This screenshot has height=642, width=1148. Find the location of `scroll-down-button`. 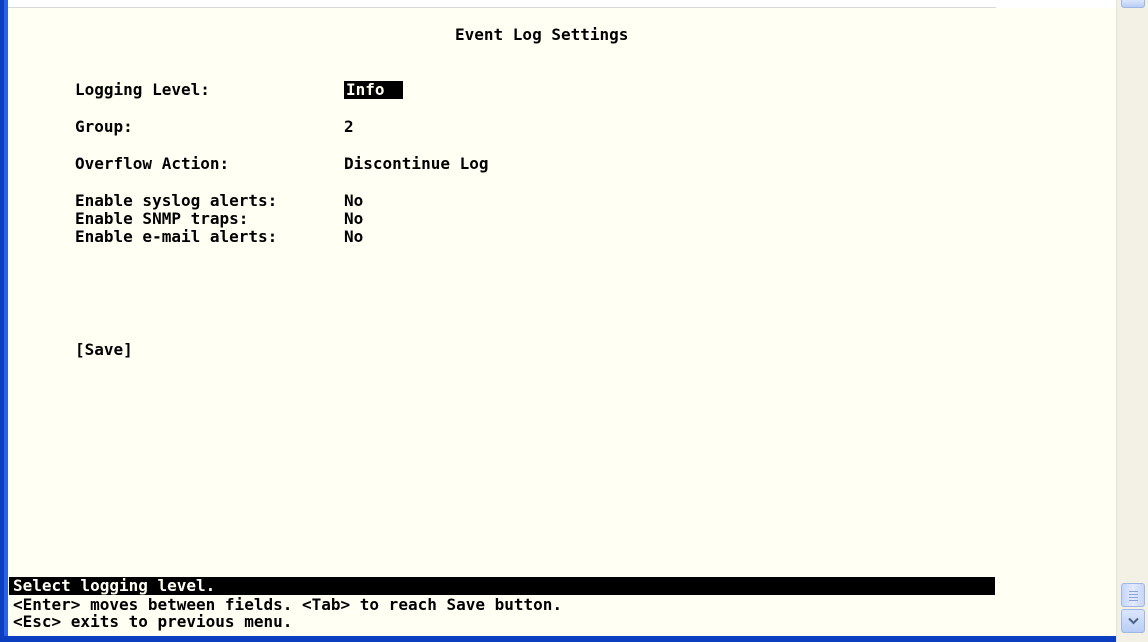

scroll-down-button is located at coordinates (1133, 621).